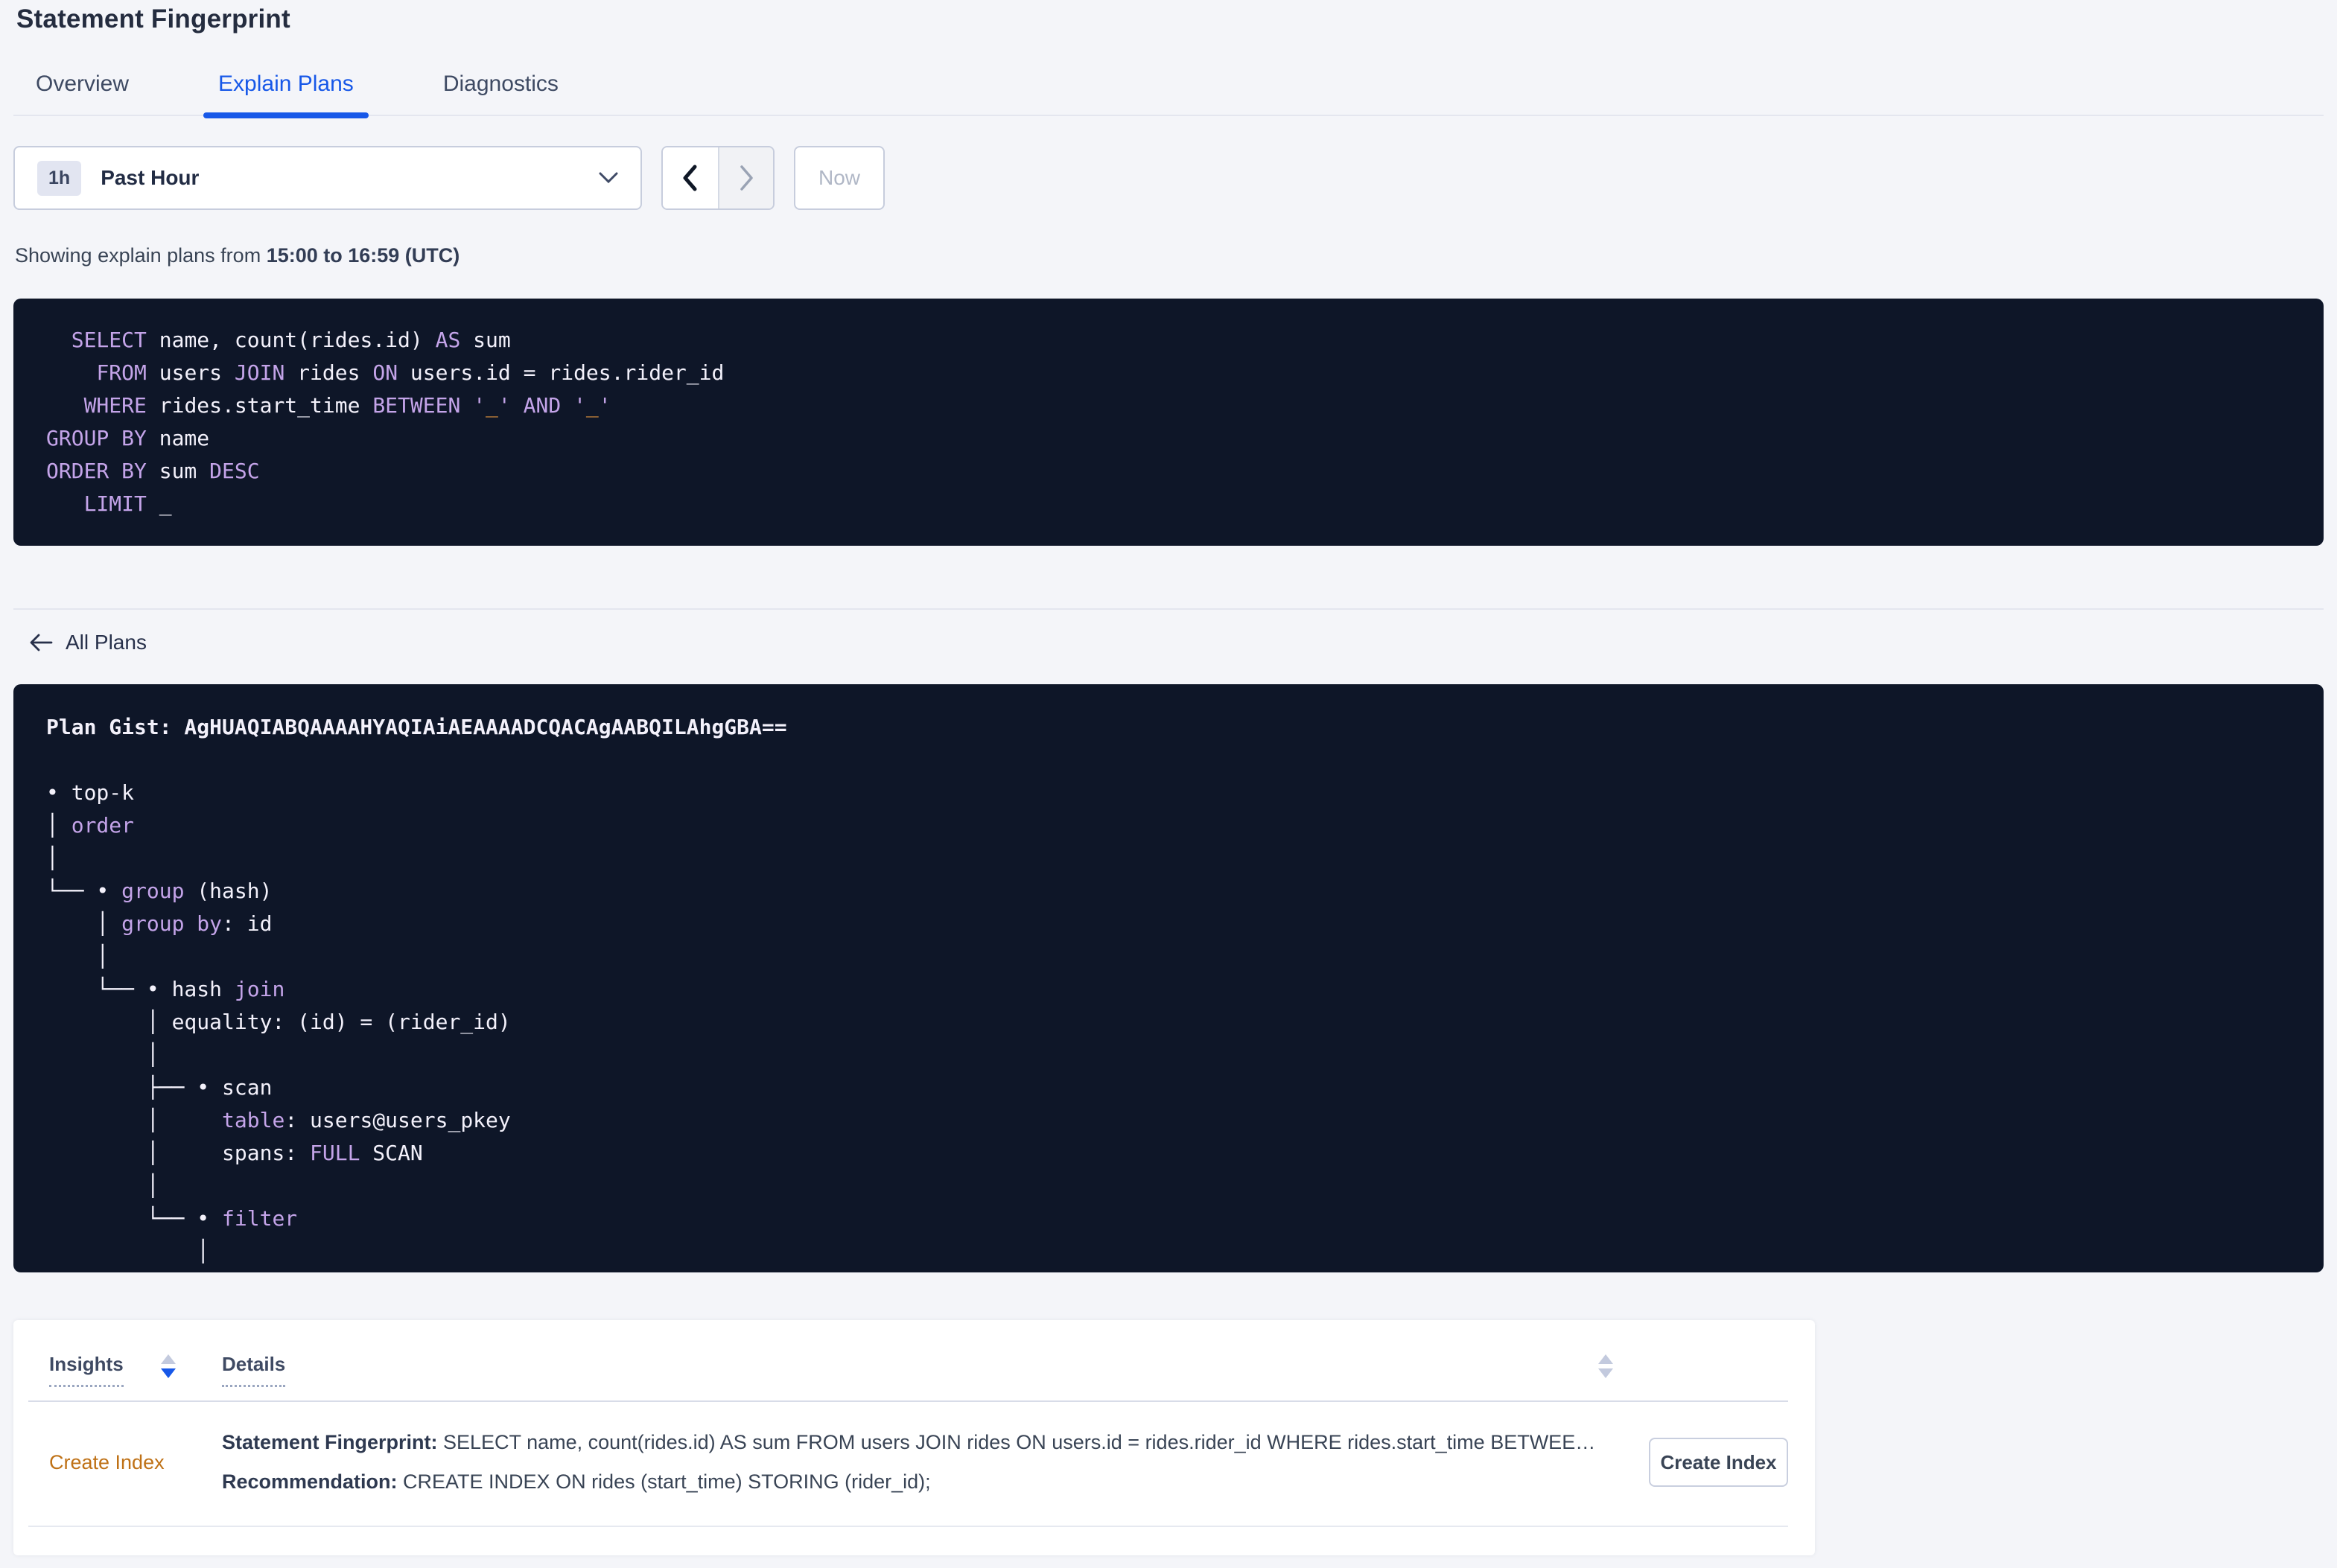 The width and height of the screenshot is (2337, 1568). I want to click on now-button: Now, so click(840, 178).